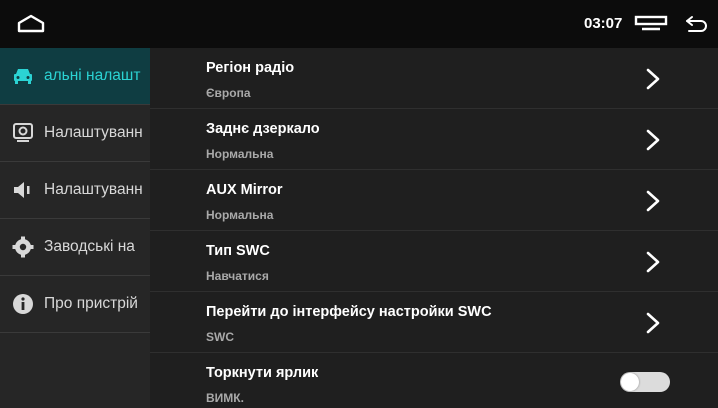 The height and width of the screenshot is (408, 718). What do you see at coordinates (349, 312) in the screenshot?
I see `setting-title: Перейти до інтерфейсу настройки SWC` at bounding box center [349, 312].